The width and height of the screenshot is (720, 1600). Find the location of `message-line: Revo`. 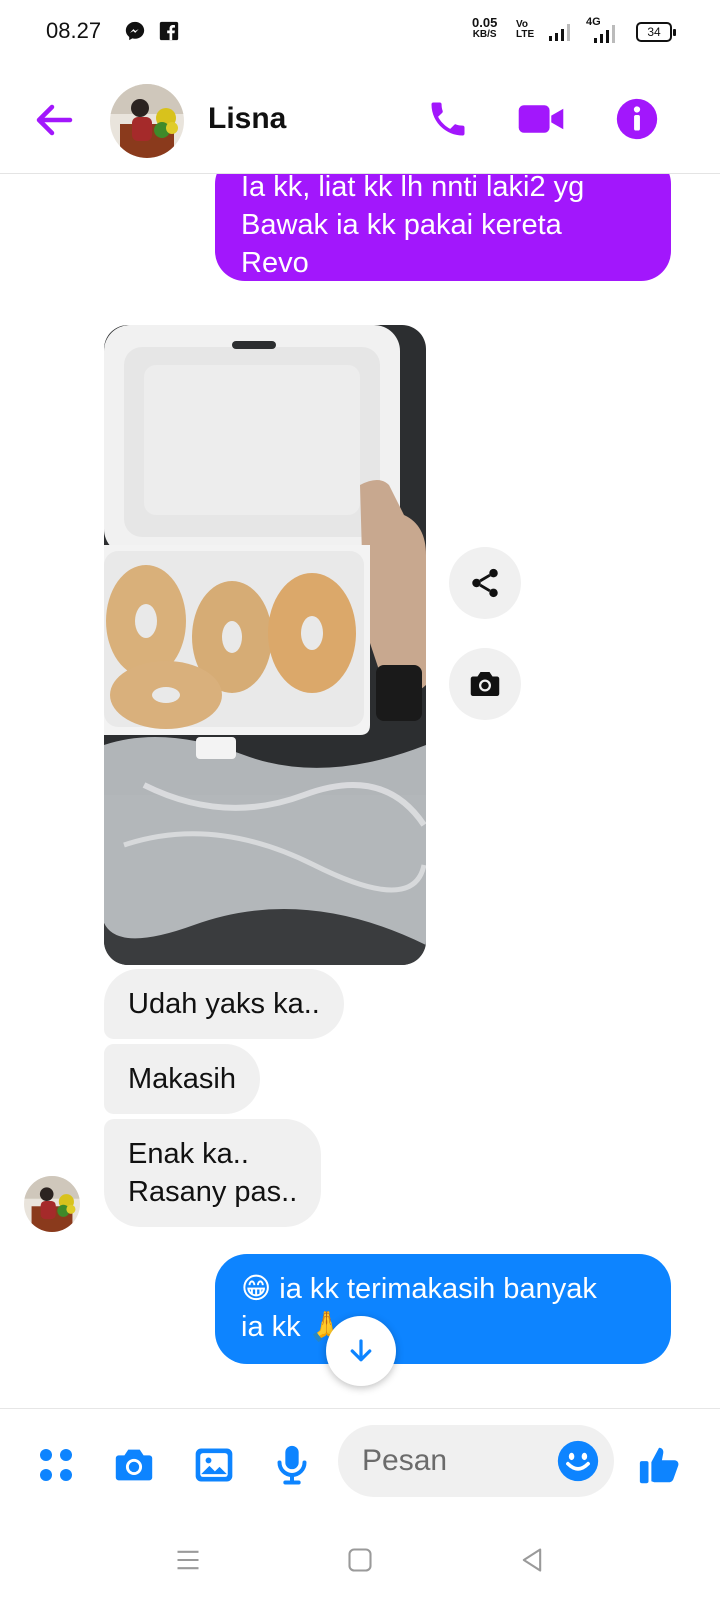

message-line: Revo is located at coordinates (275, 263).